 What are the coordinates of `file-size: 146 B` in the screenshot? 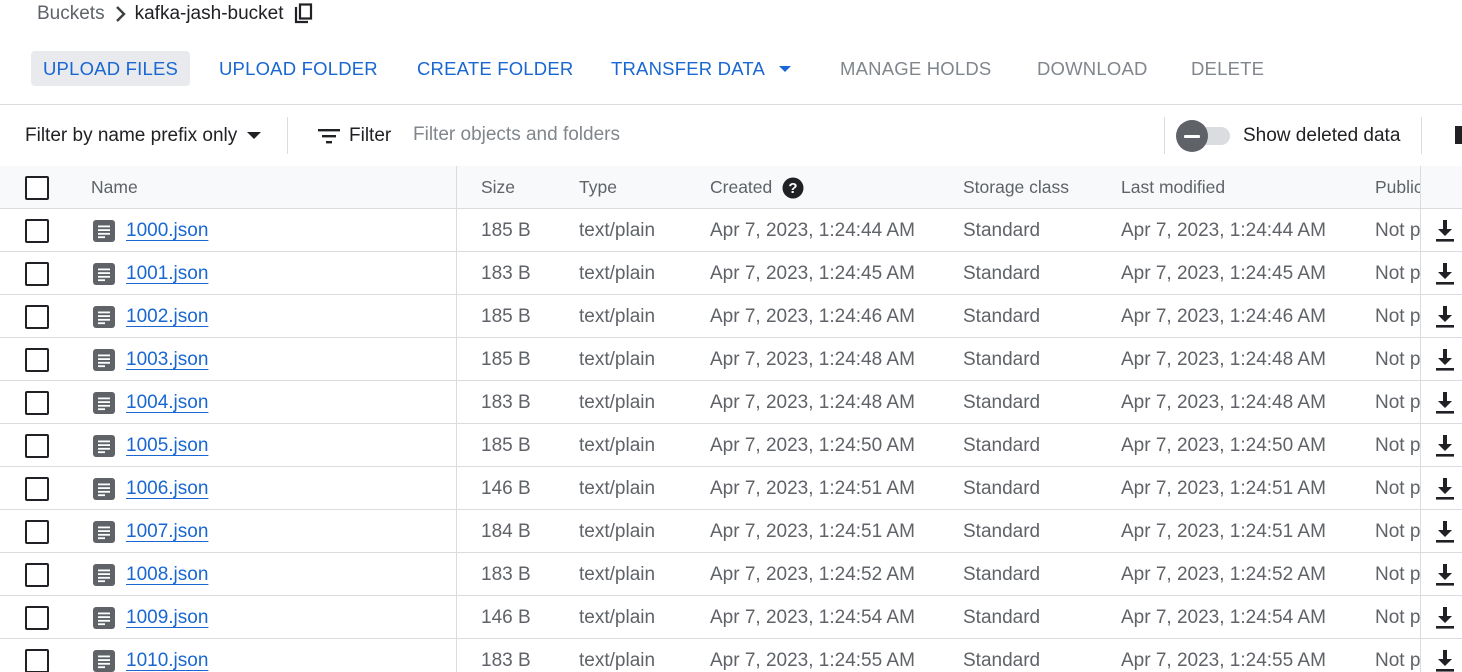 It's located at (506, 488).